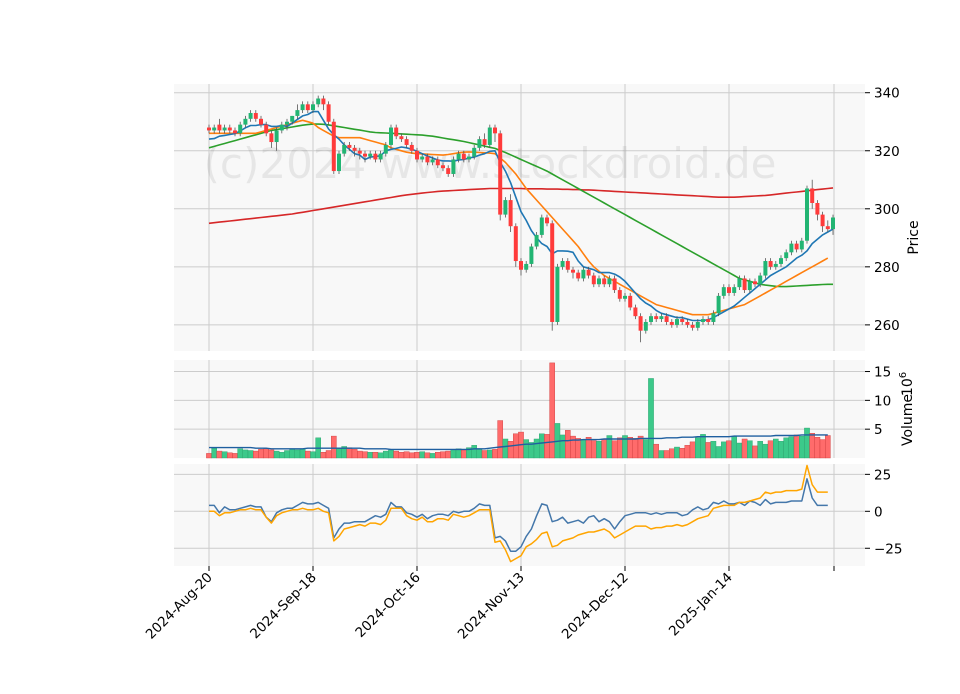 Image resolution: width=960 pixels, height=694 pixels. I want to click on volume-tick-label: 15, so click(882, 373).